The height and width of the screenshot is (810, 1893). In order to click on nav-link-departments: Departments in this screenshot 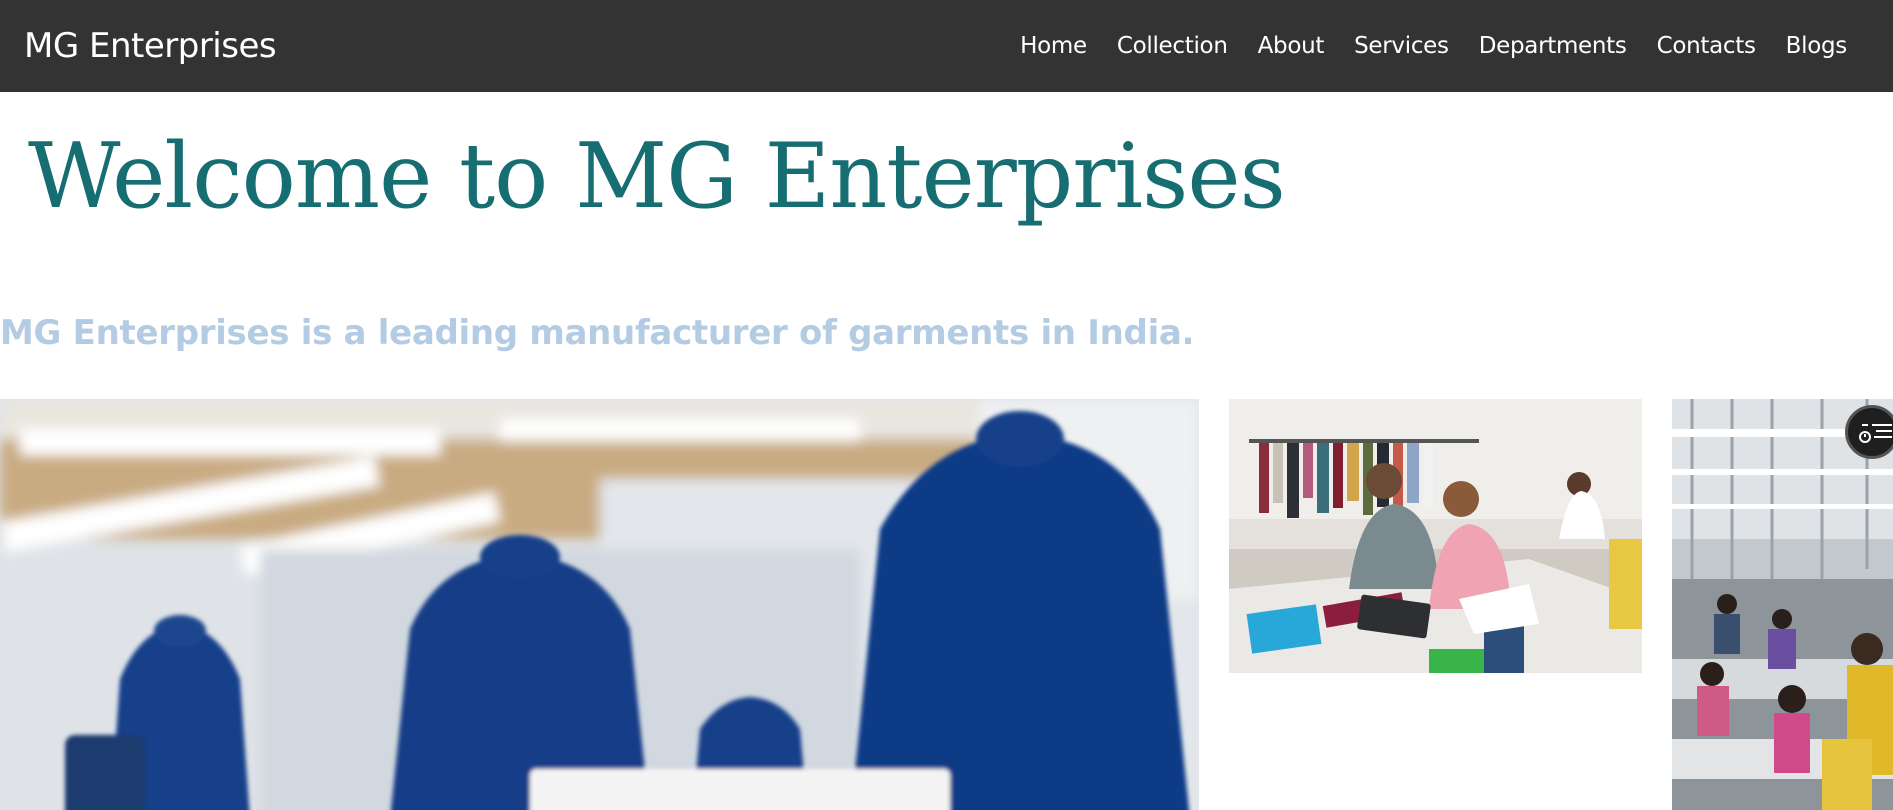, I will do `click(1553, 46)`.